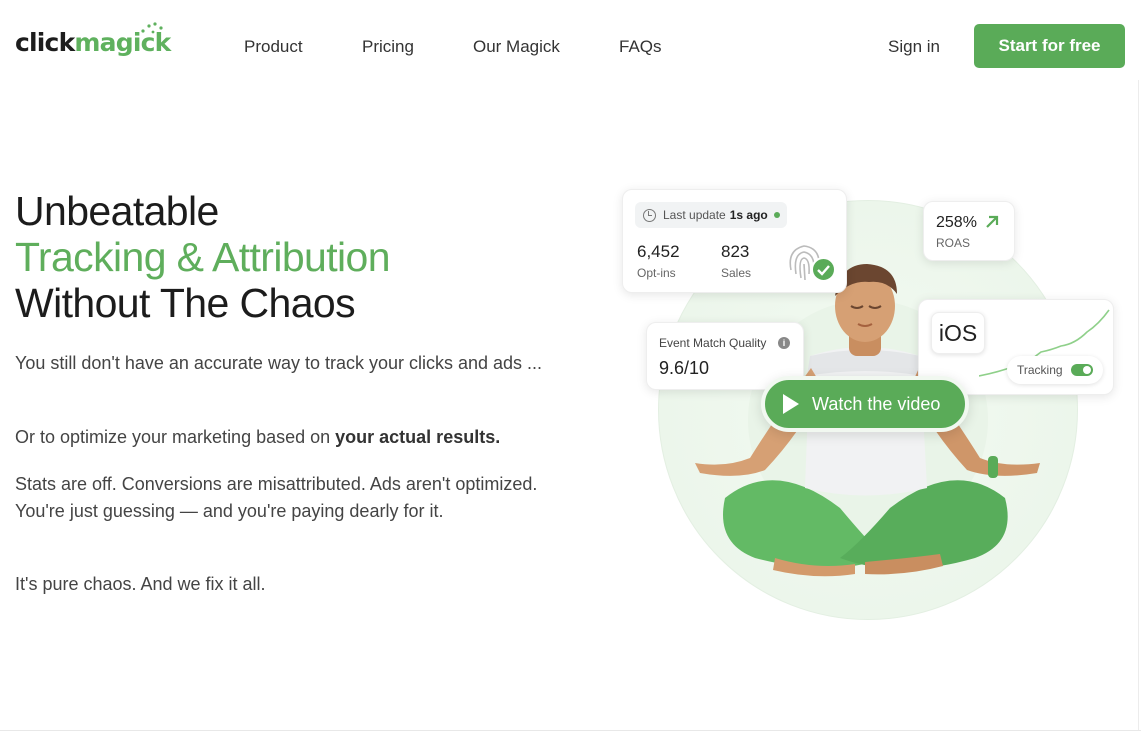  I want to click on hero-title-line3: Without The Chaos, so click(185, 303).